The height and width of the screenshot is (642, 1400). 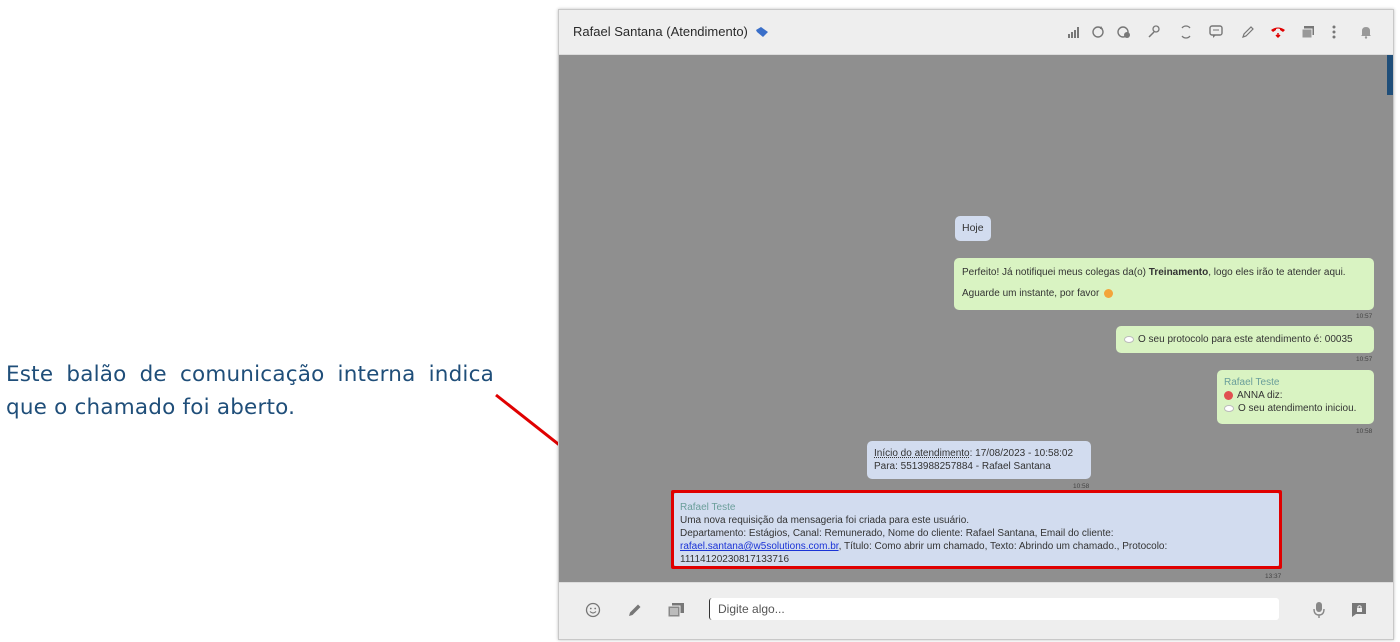 What do you see at coordinates (1273, 576) in the screenshot?
I see `message-time: 13:37` at bounding box center [1273, 576].